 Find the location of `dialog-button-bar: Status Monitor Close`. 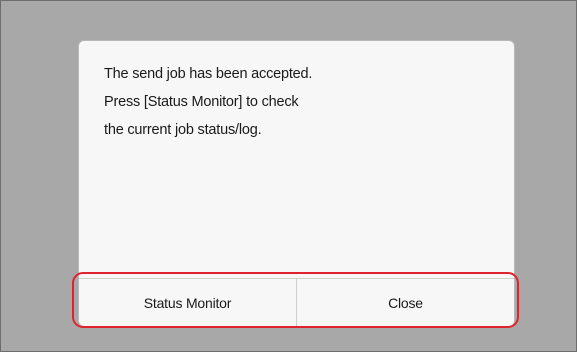

dialog-button-bar: Status Monitor Close is located at coordinates (296, 302).